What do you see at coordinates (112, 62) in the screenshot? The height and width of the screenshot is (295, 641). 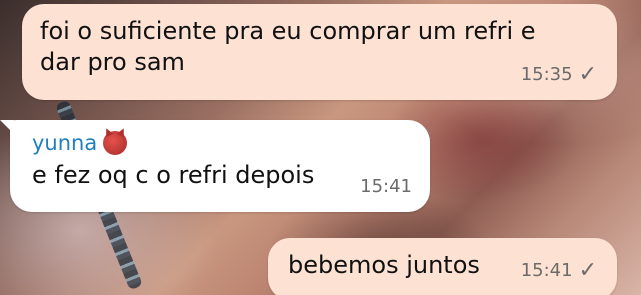 I see `message-text: dar pro sam` at bounding box center [112, 62].